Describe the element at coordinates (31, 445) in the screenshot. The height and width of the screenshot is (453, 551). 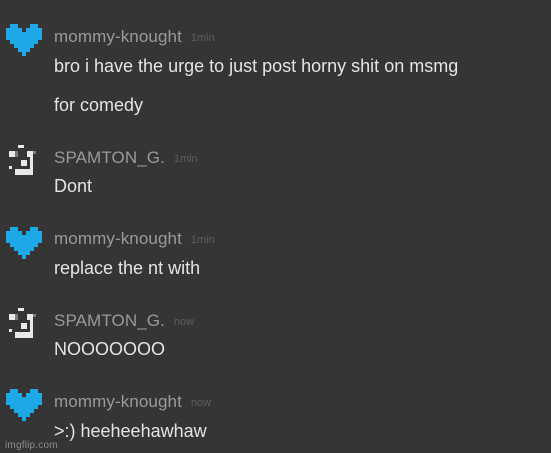
I see `imgflip-watermark: imgflip.com` at that location.